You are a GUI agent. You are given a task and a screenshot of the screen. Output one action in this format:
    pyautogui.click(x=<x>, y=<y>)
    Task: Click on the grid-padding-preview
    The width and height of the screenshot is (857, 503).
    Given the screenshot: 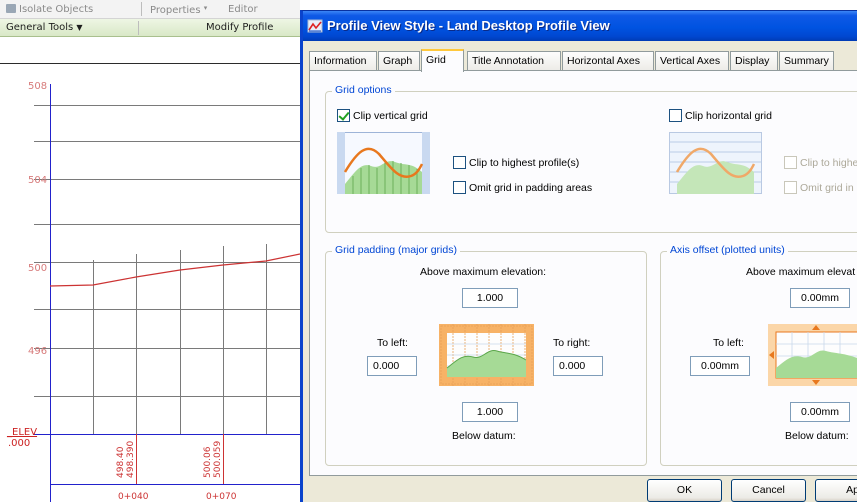 What is the action you would take?
    pyautogui.click(x=486, y=355)
    